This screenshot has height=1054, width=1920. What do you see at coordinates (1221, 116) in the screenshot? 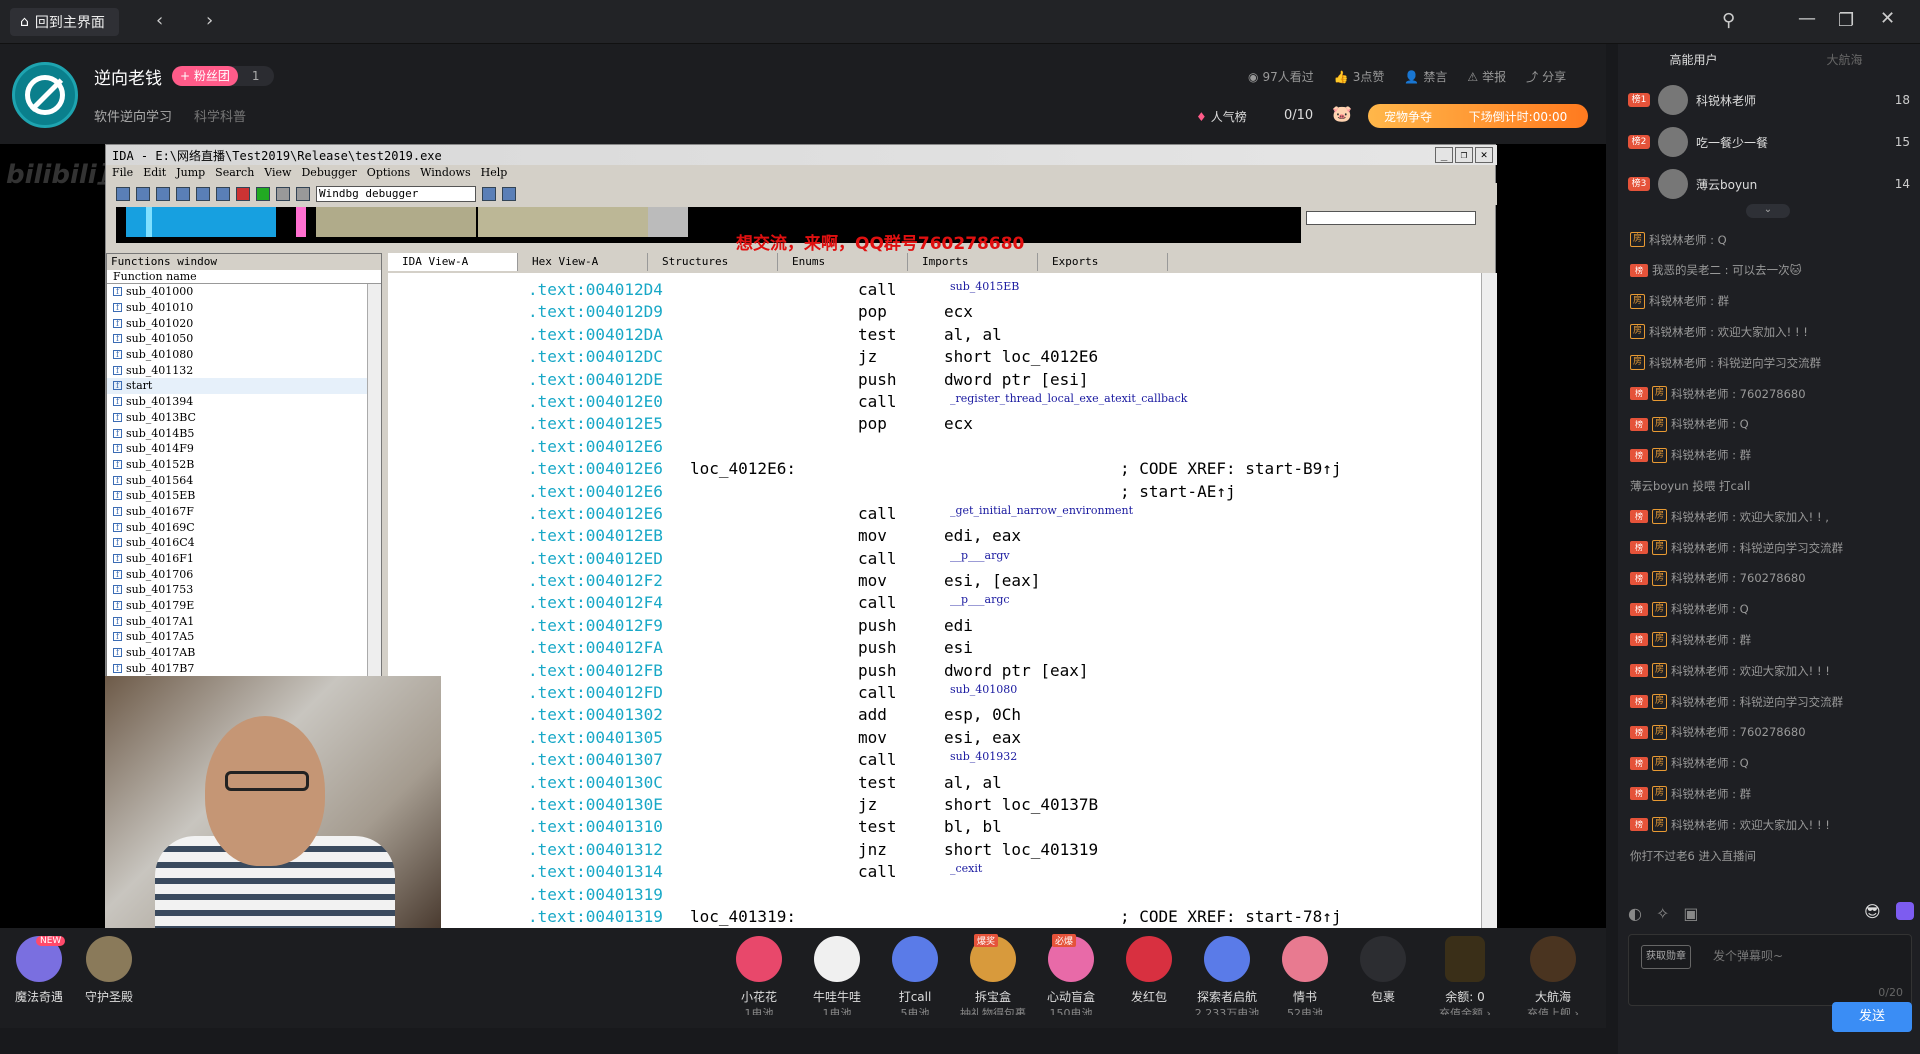
I see `popularity-rank: ♦ 人气榜` at bounding box center [1221, 116].